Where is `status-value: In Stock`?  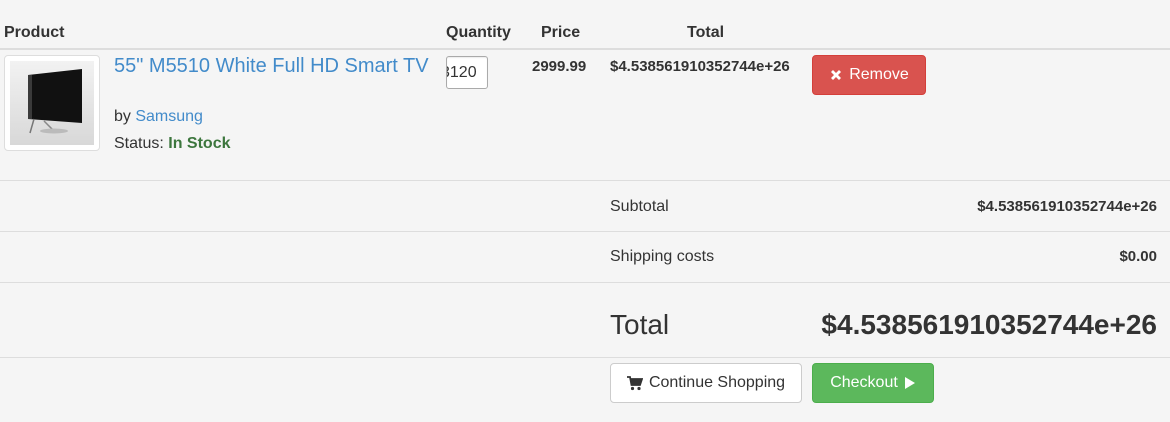 status-value: In Stock is located at coordinates (199, 143).